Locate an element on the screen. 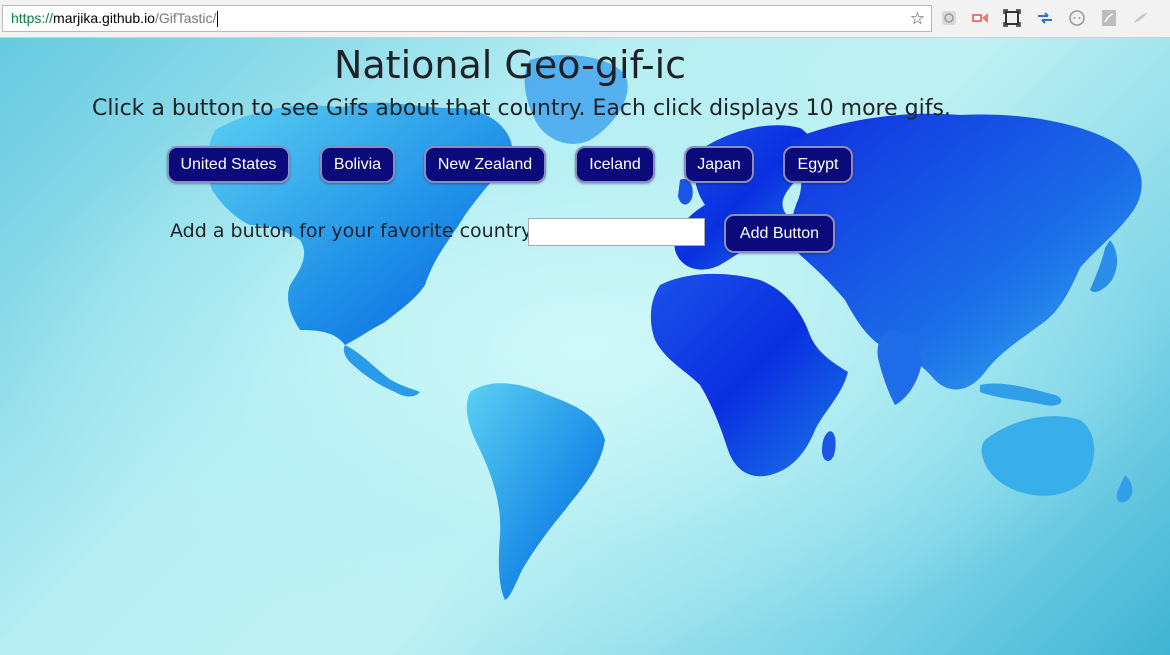 The height and width of the screenshot is (655, 1170). add-country-label: Add a button for your favorite country. is located at coordinates (353, 231).